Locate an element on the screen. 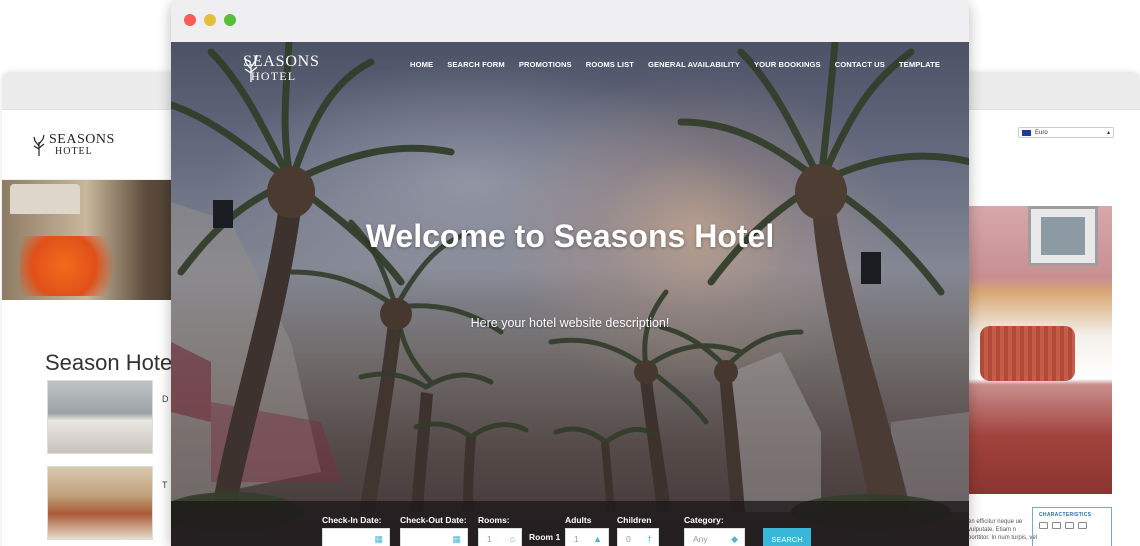 The image size is (1140, 546). rooms-select: 1 ⌂ is located at coordinates (500, 537).